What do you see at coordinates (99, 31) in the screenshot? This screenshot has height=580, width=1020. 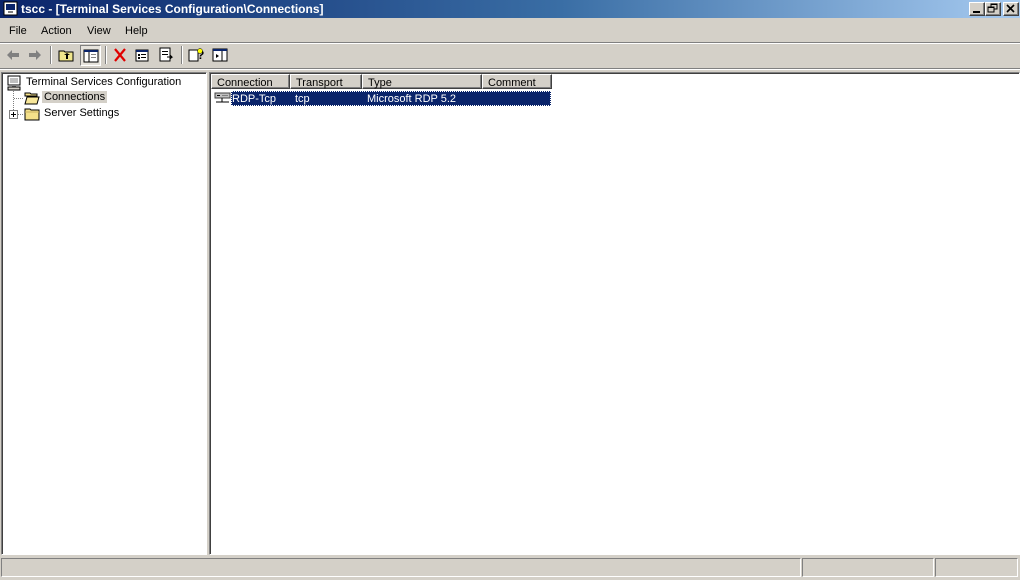 I see `menu-view: View` at bounding box center [99, 31].